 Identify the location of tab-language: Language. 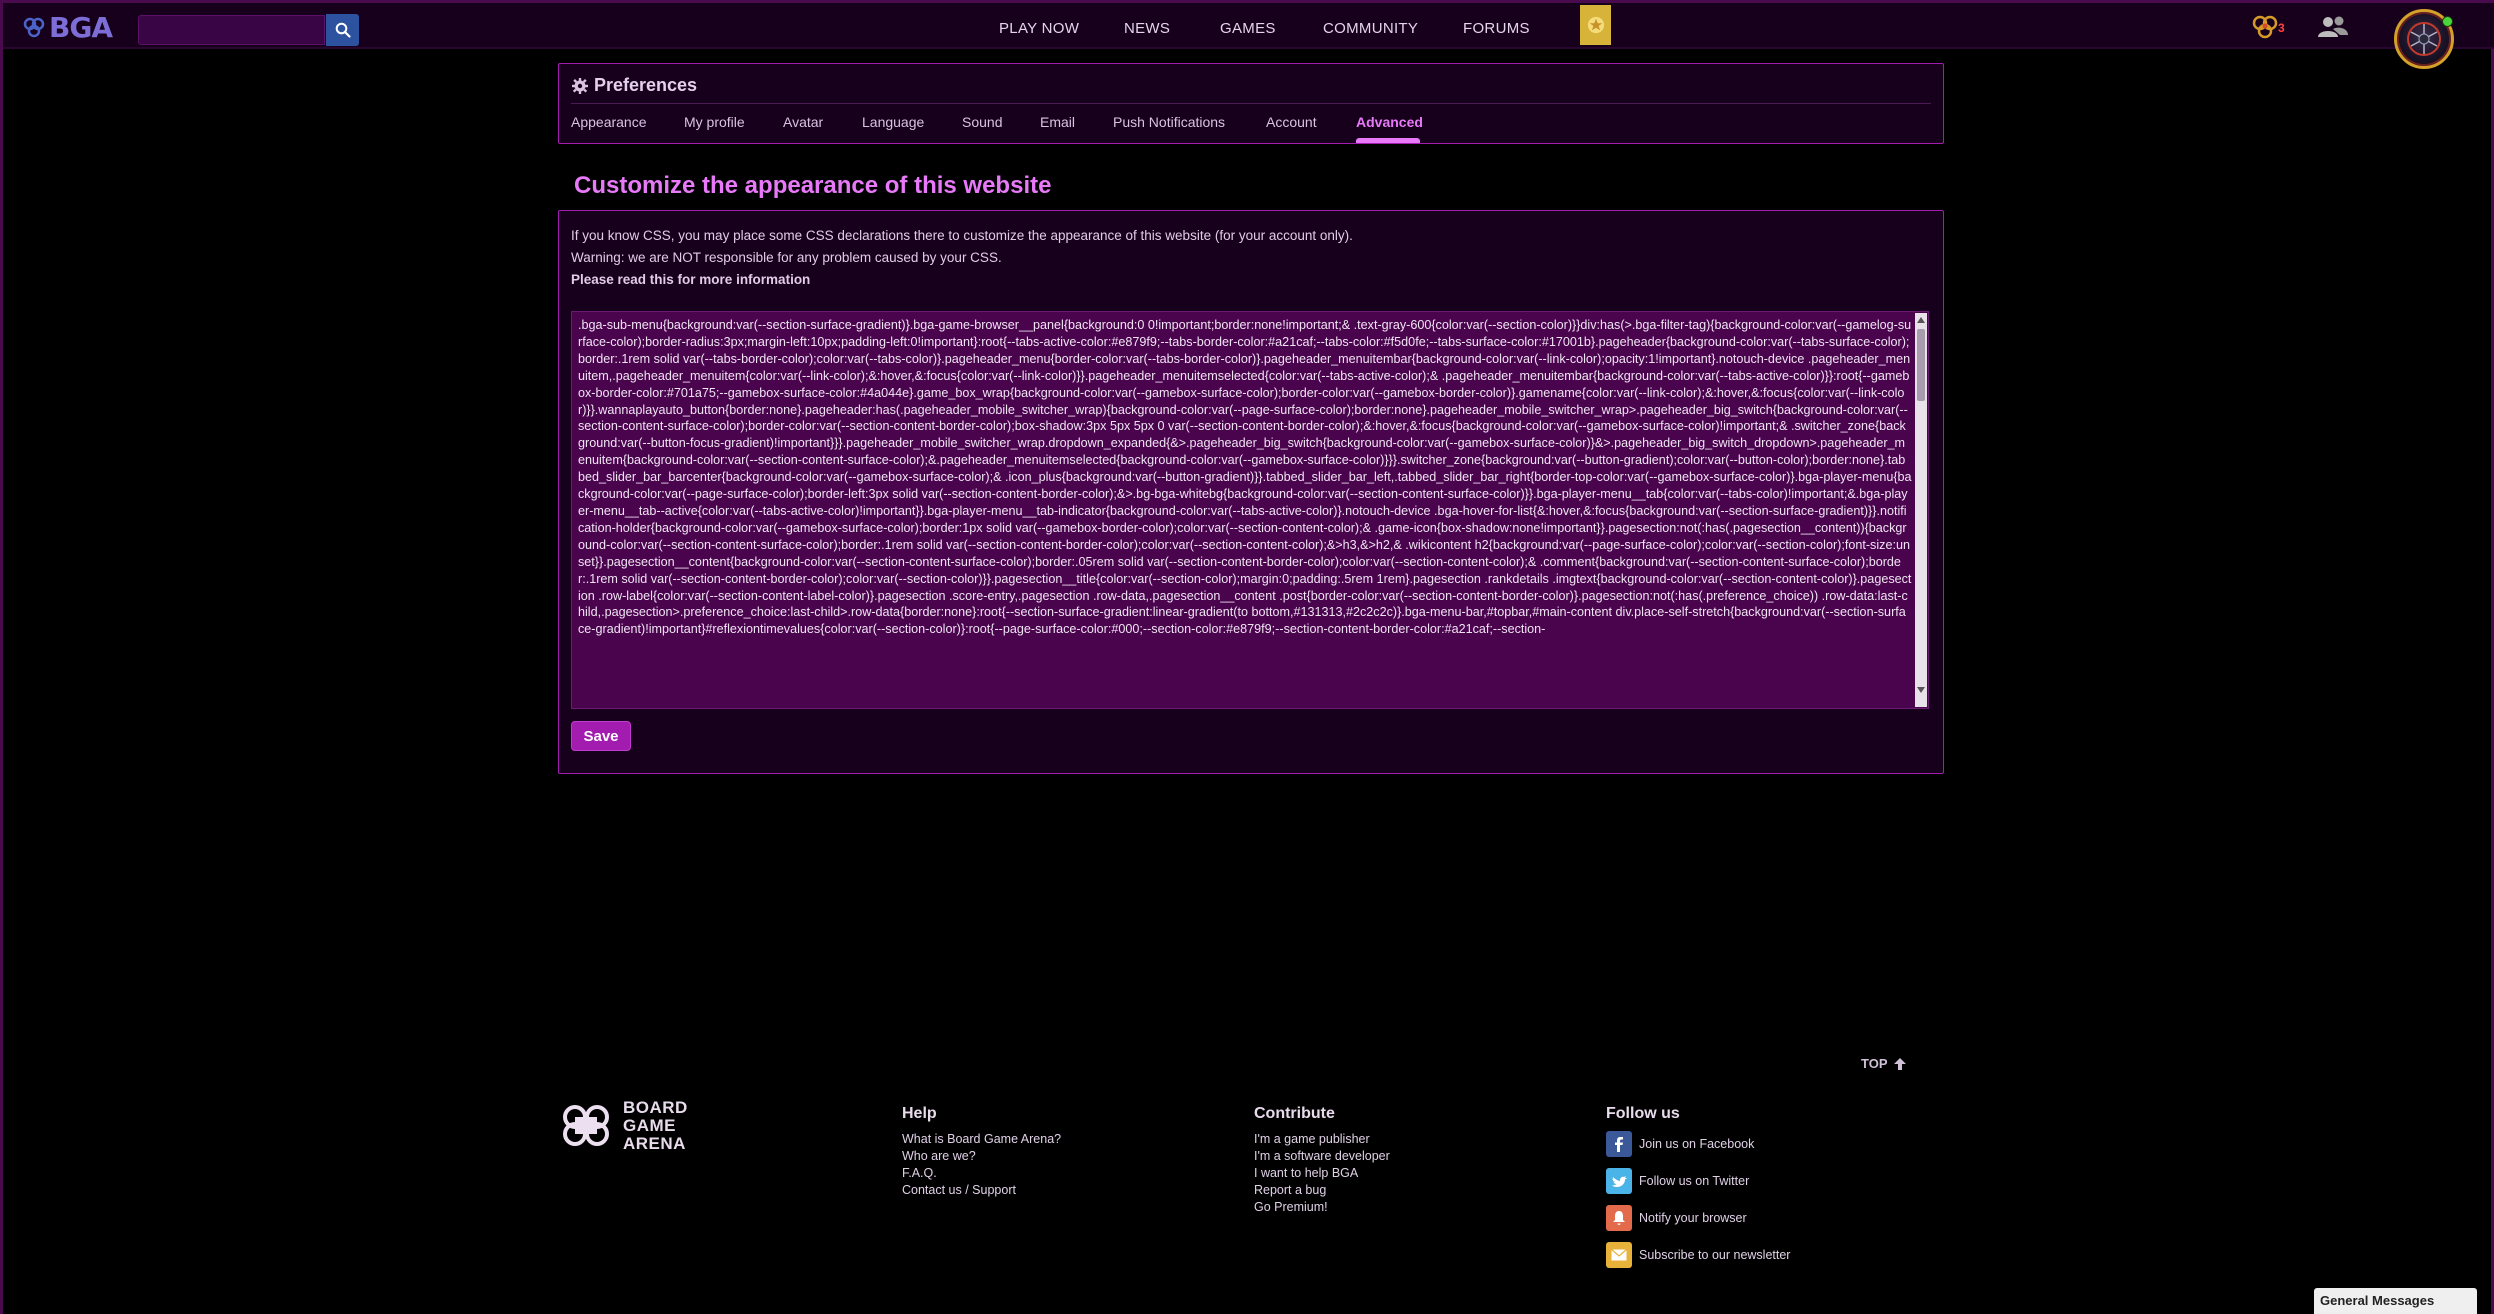
(893, 122).